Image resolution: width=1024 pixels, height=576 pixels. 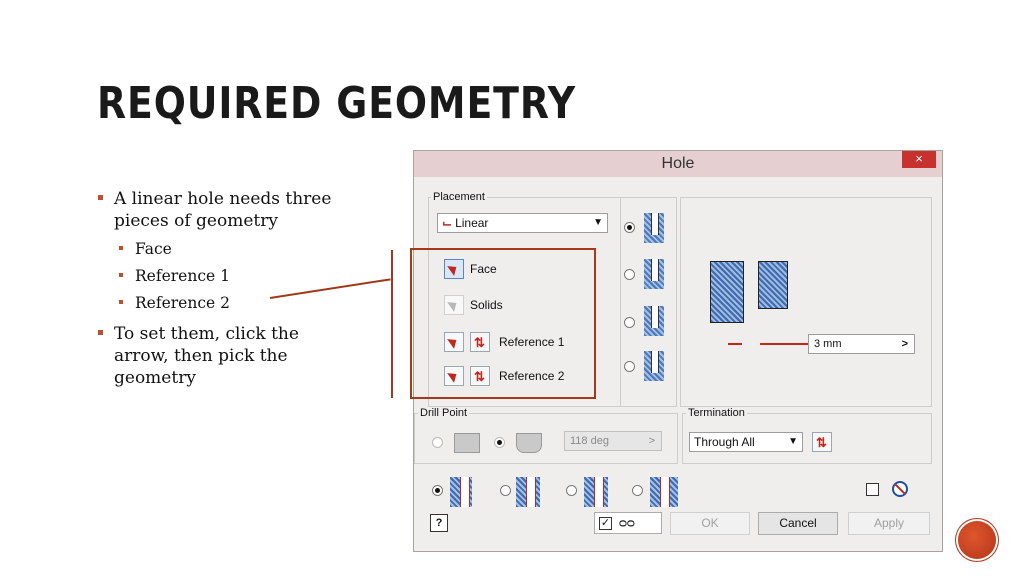 I want to click on placement-legend: Placement, so click(x=459, y=197).